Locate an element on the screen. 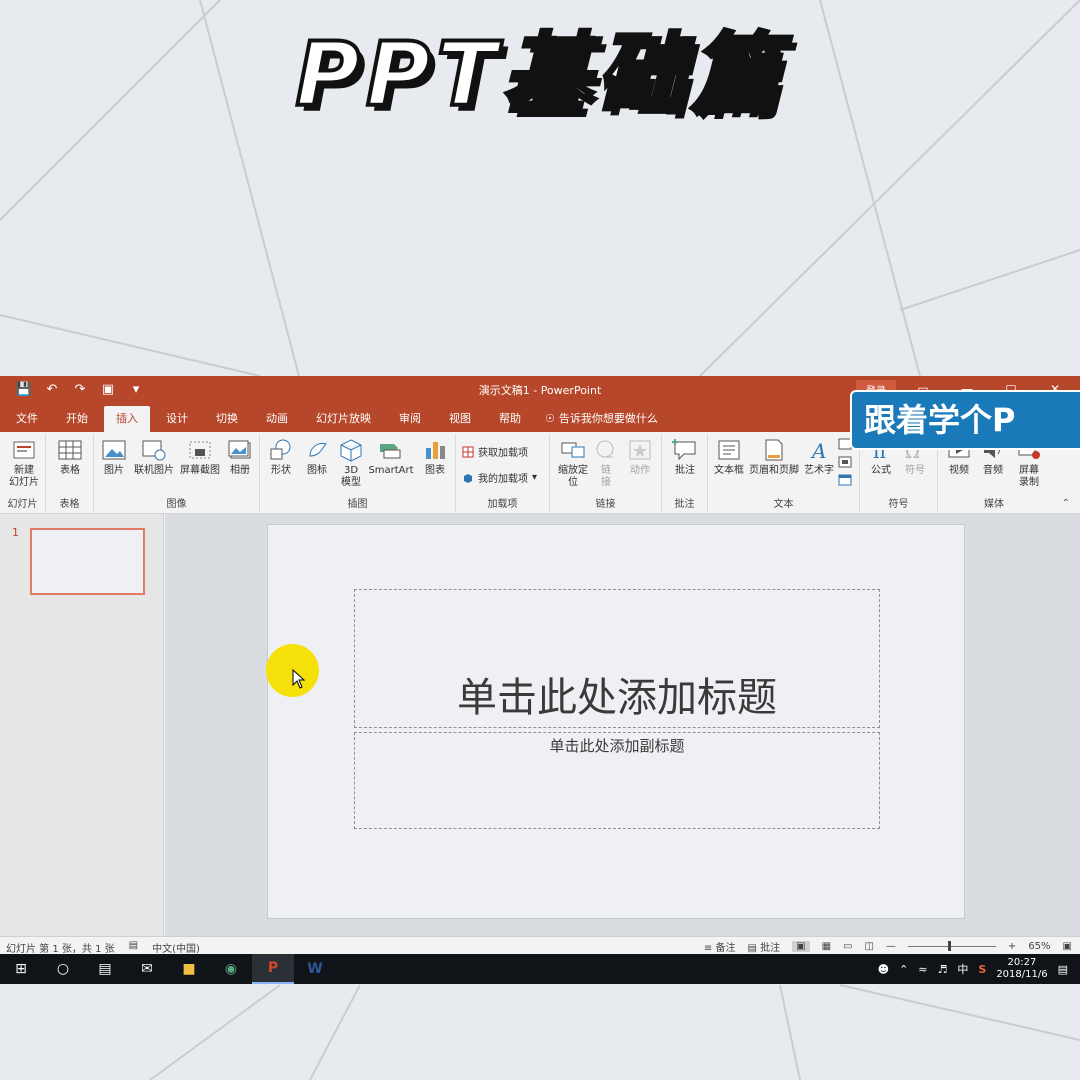  fit-to-window-icon: ▣ is located at coordinates (1067, 946).